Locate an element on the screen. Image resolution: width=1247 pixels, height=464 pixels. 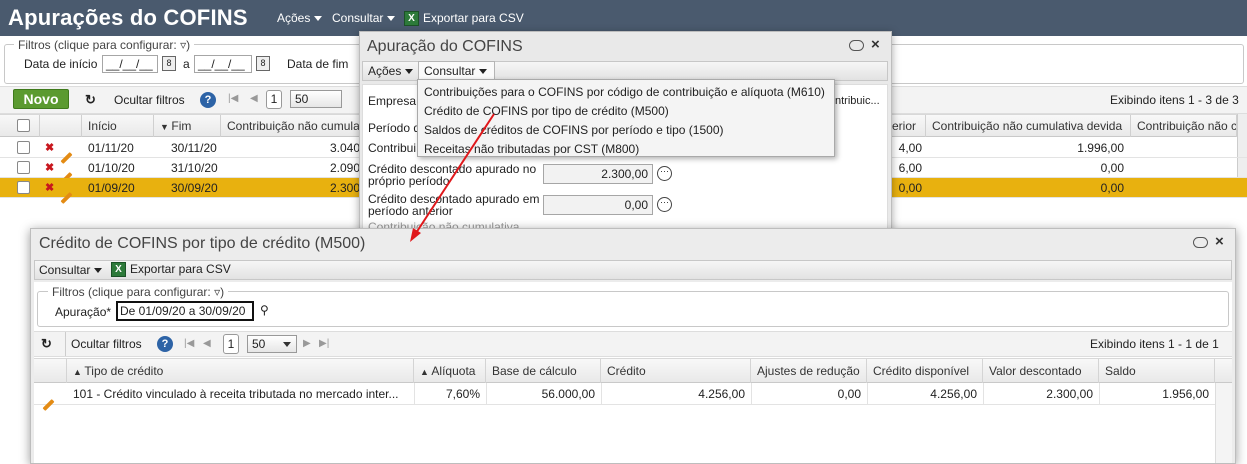
dlg-menu-acoes: Ações is located at coordinates (391, 71).